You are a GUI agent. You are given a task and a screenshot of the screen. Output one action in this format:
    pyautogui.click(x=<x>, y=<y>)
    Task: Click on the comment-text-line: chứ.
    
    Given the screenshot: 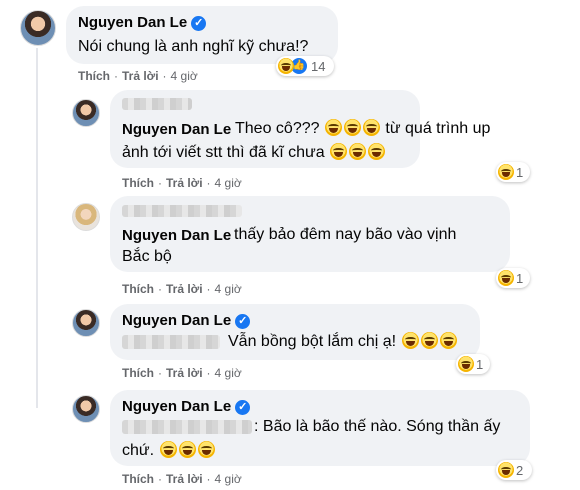 What is the action you would take?
    pyautogui.click(x=169, y=451)
    